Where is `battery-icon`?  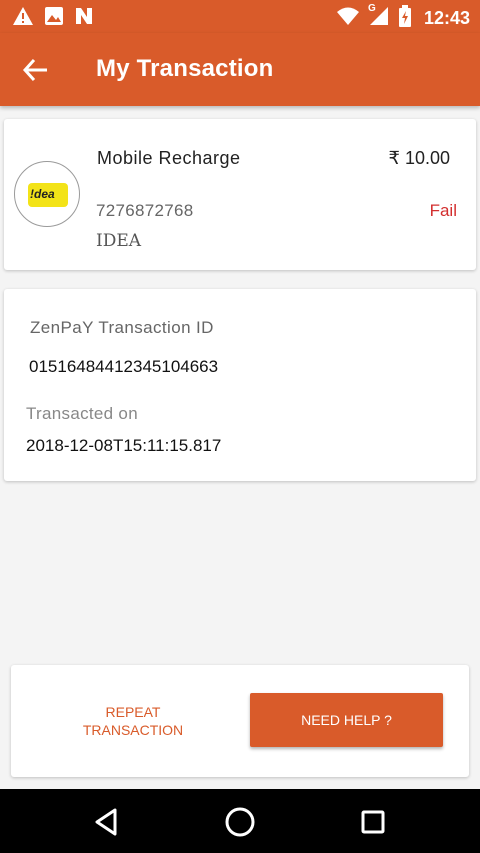 battery-icon is located at coordinates (405, 18).